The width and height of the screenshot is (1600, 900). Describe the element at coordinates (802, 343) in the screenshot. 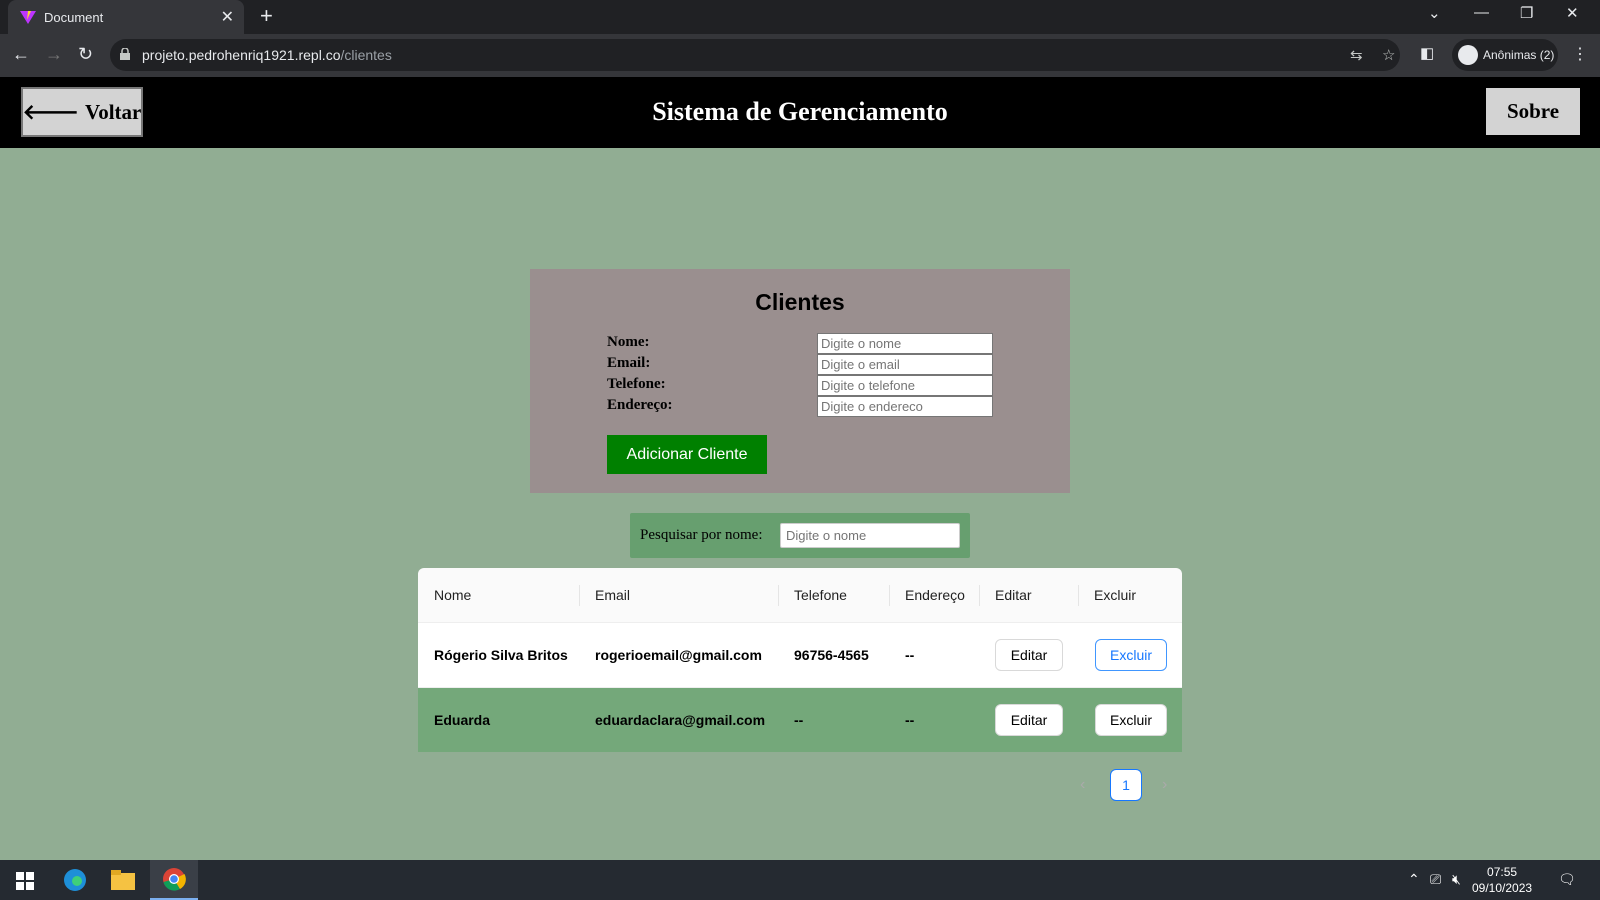

I see `form-row-nome: Nome:` at that location.